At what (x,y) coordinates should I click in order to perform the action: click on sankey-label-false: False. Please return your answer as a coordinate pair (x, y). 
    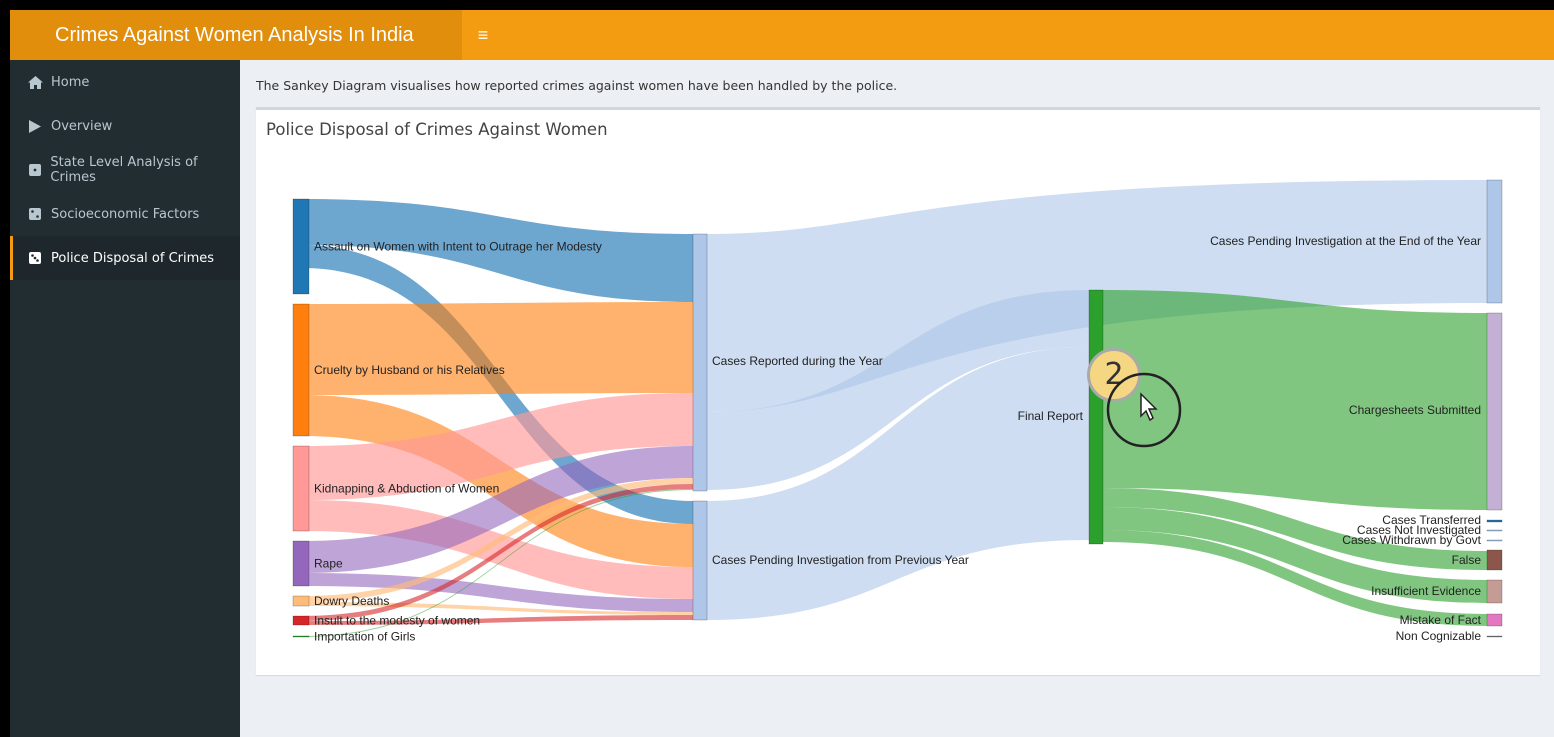
    Looking at the image, I should click on (1467, 560).